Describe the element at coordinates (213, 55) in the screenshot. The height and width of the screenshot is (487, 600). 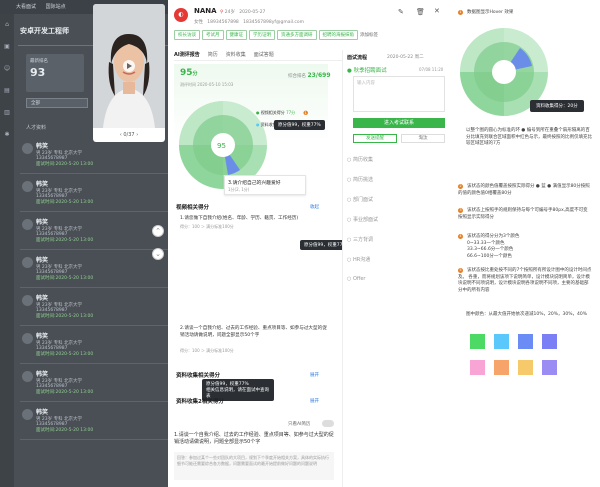
I see `tab: 简历` at that location.